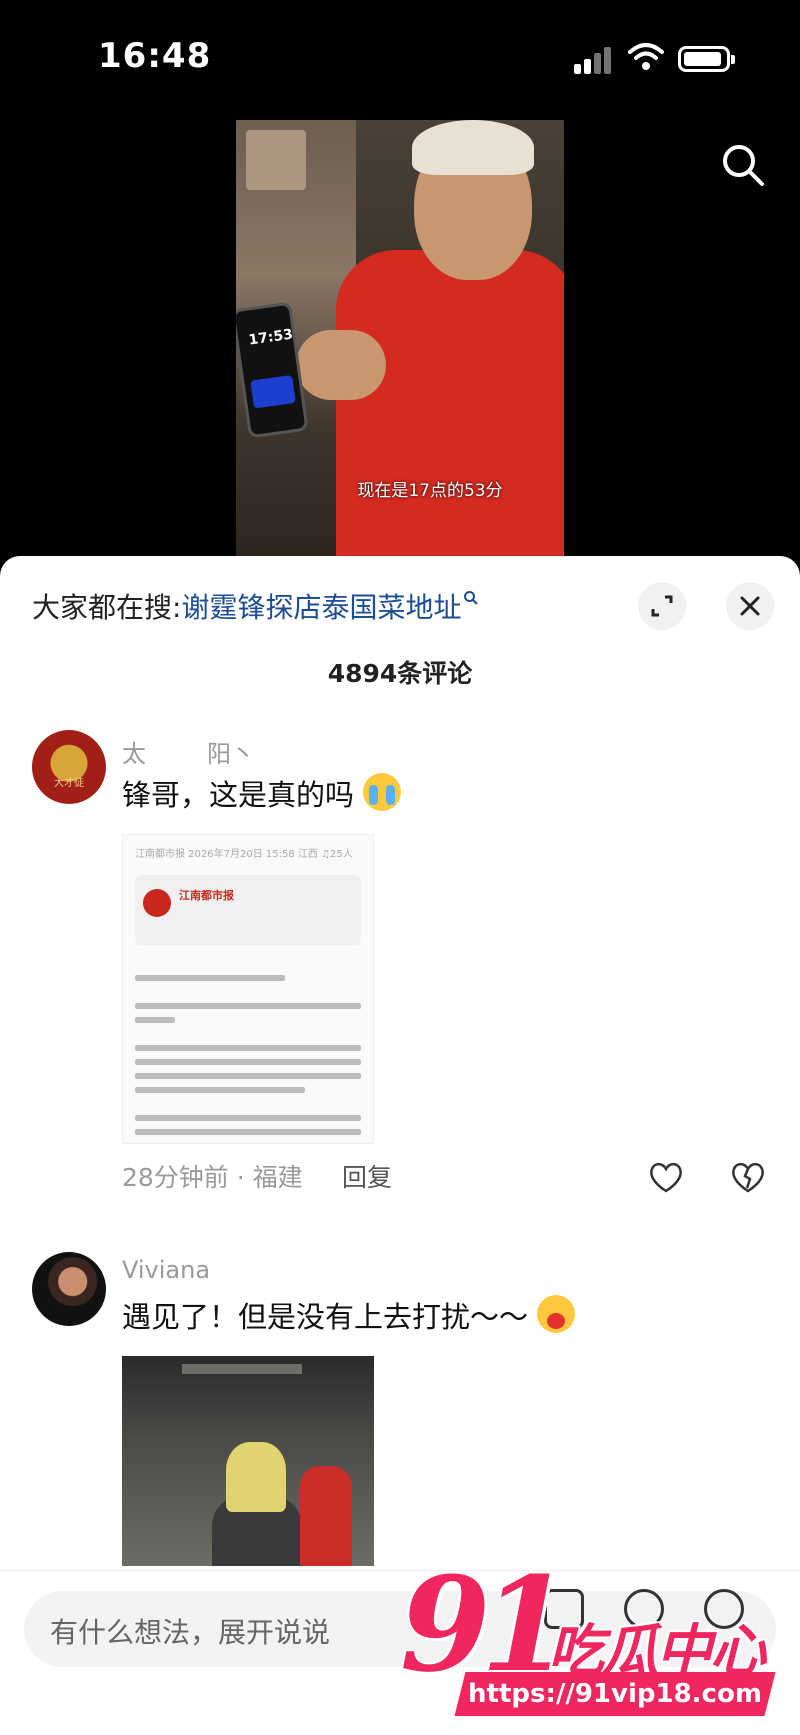 The height and width of the screenshot is (1735, 800). I want to click on status-bar: 16:48, so click(400, 55).